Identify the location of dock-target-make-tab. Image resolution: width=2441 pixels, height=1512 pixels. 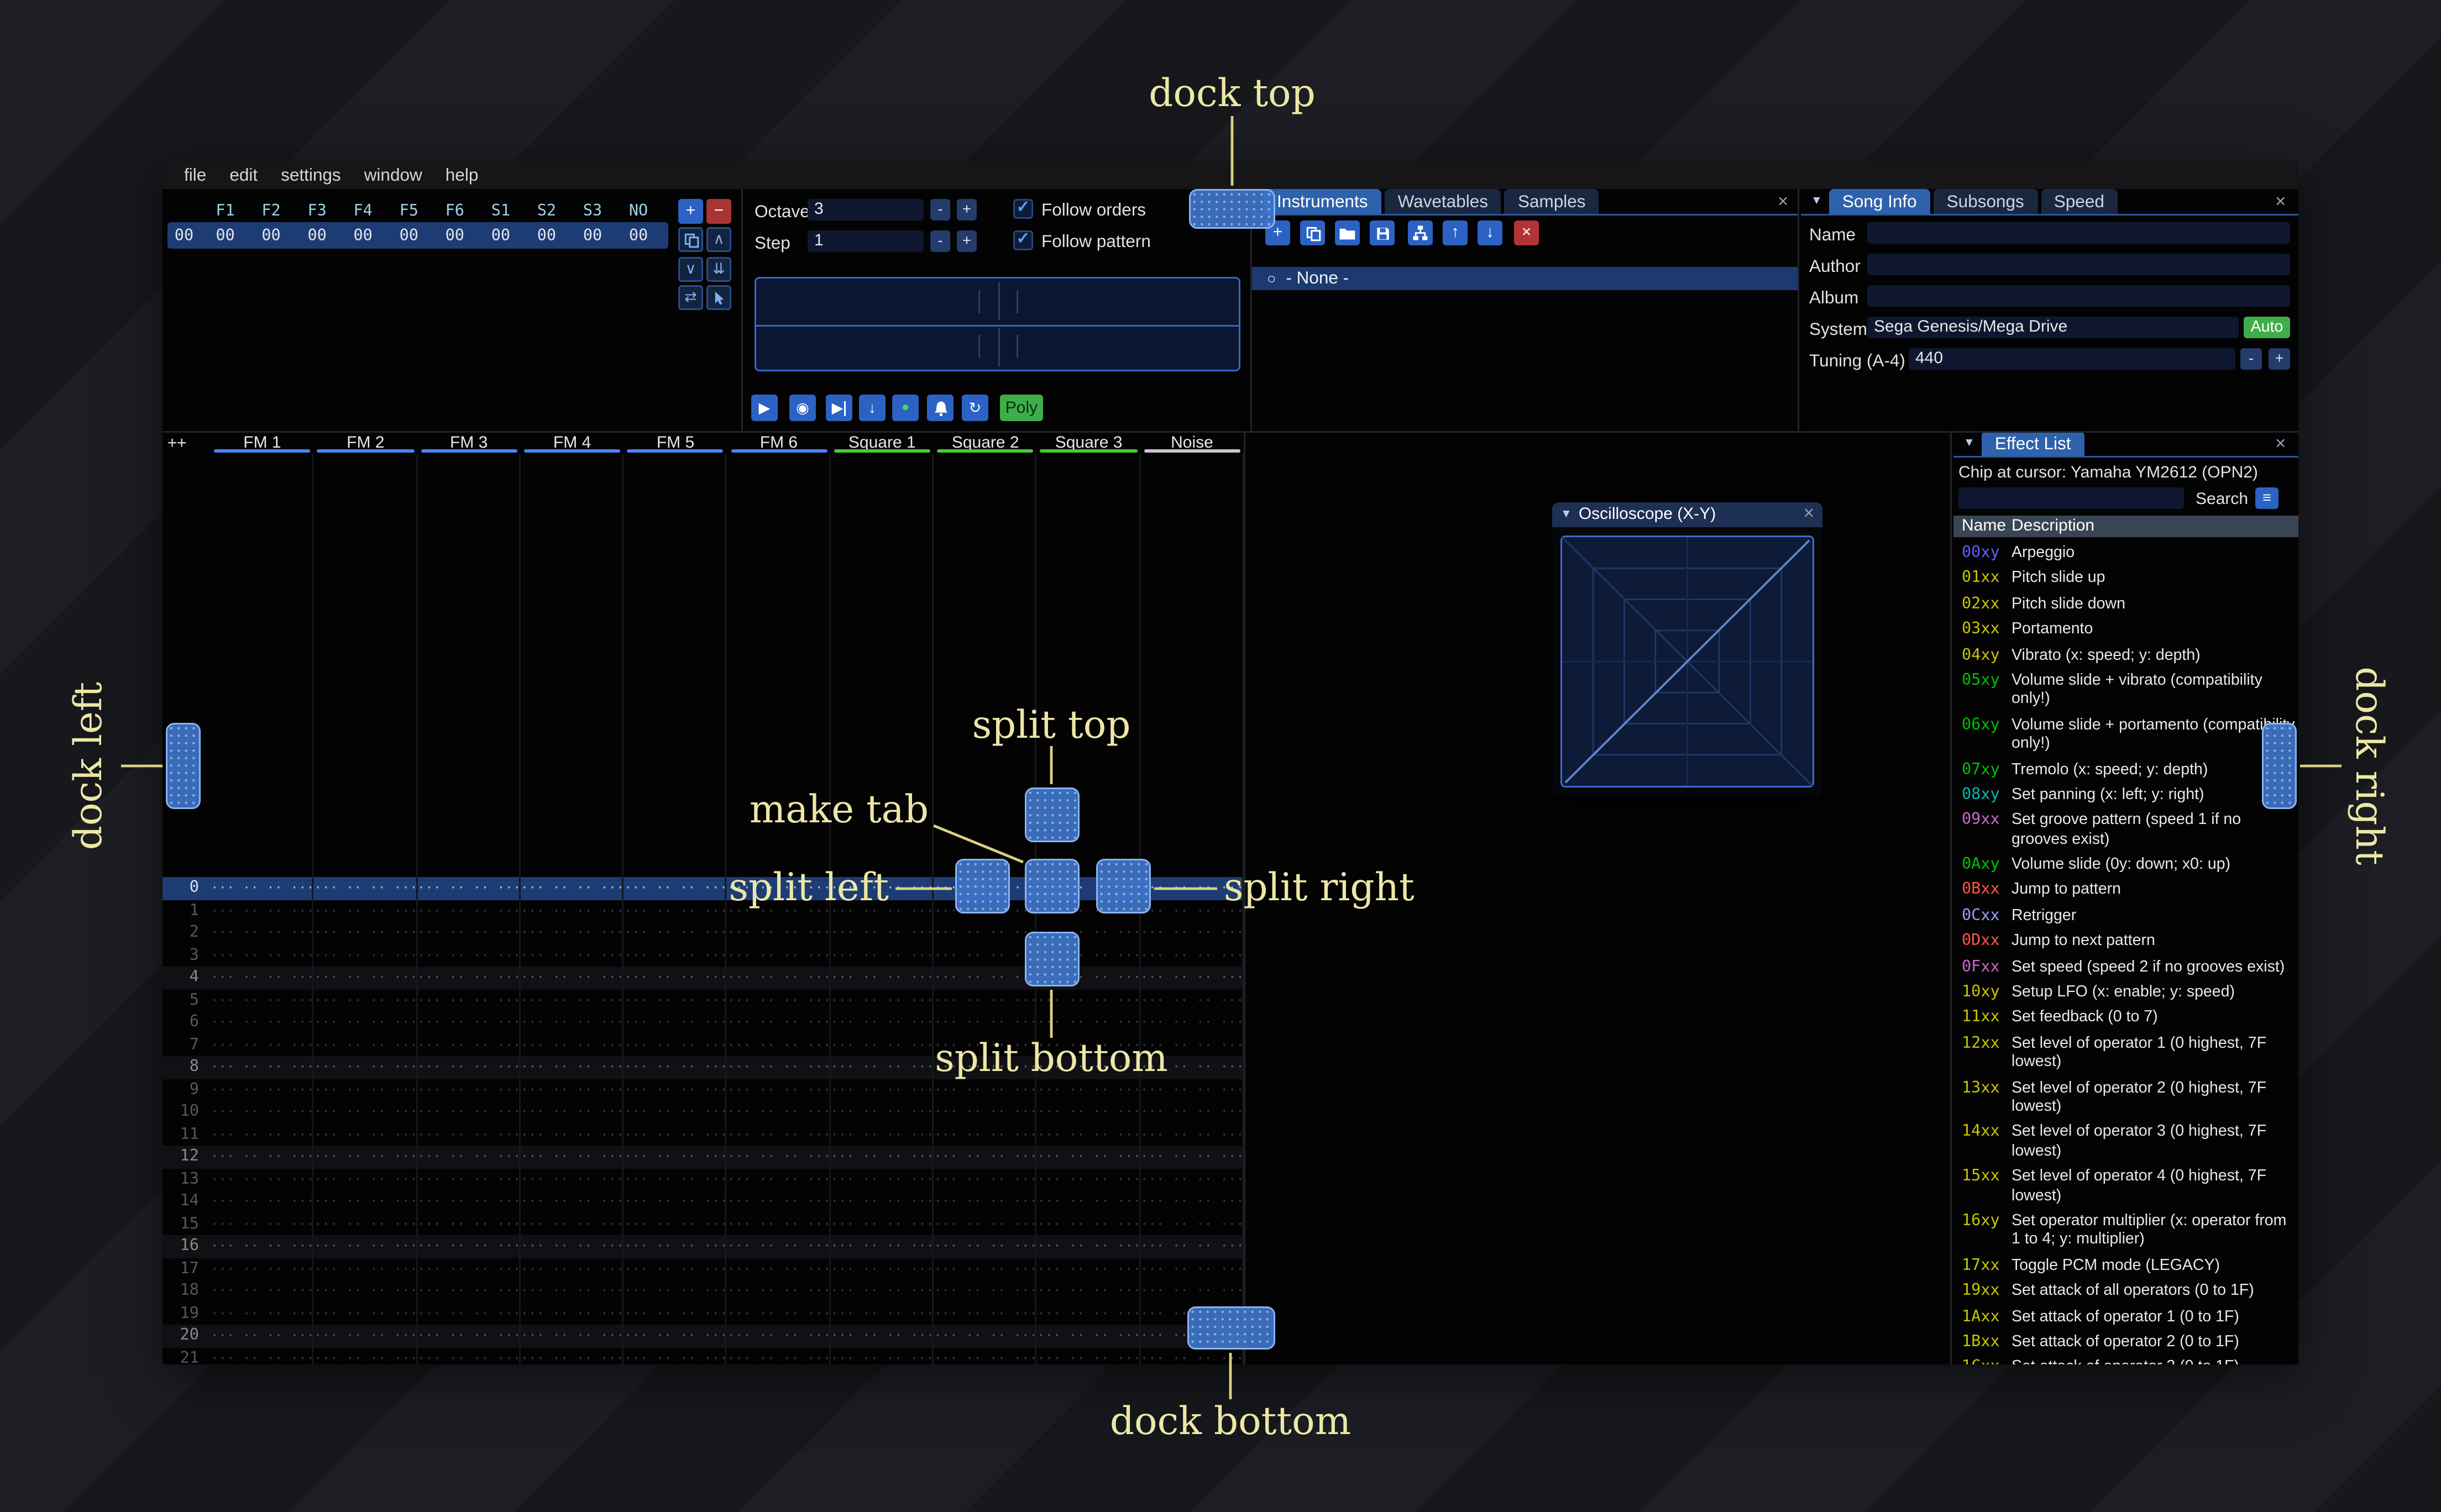
(1052, 887).